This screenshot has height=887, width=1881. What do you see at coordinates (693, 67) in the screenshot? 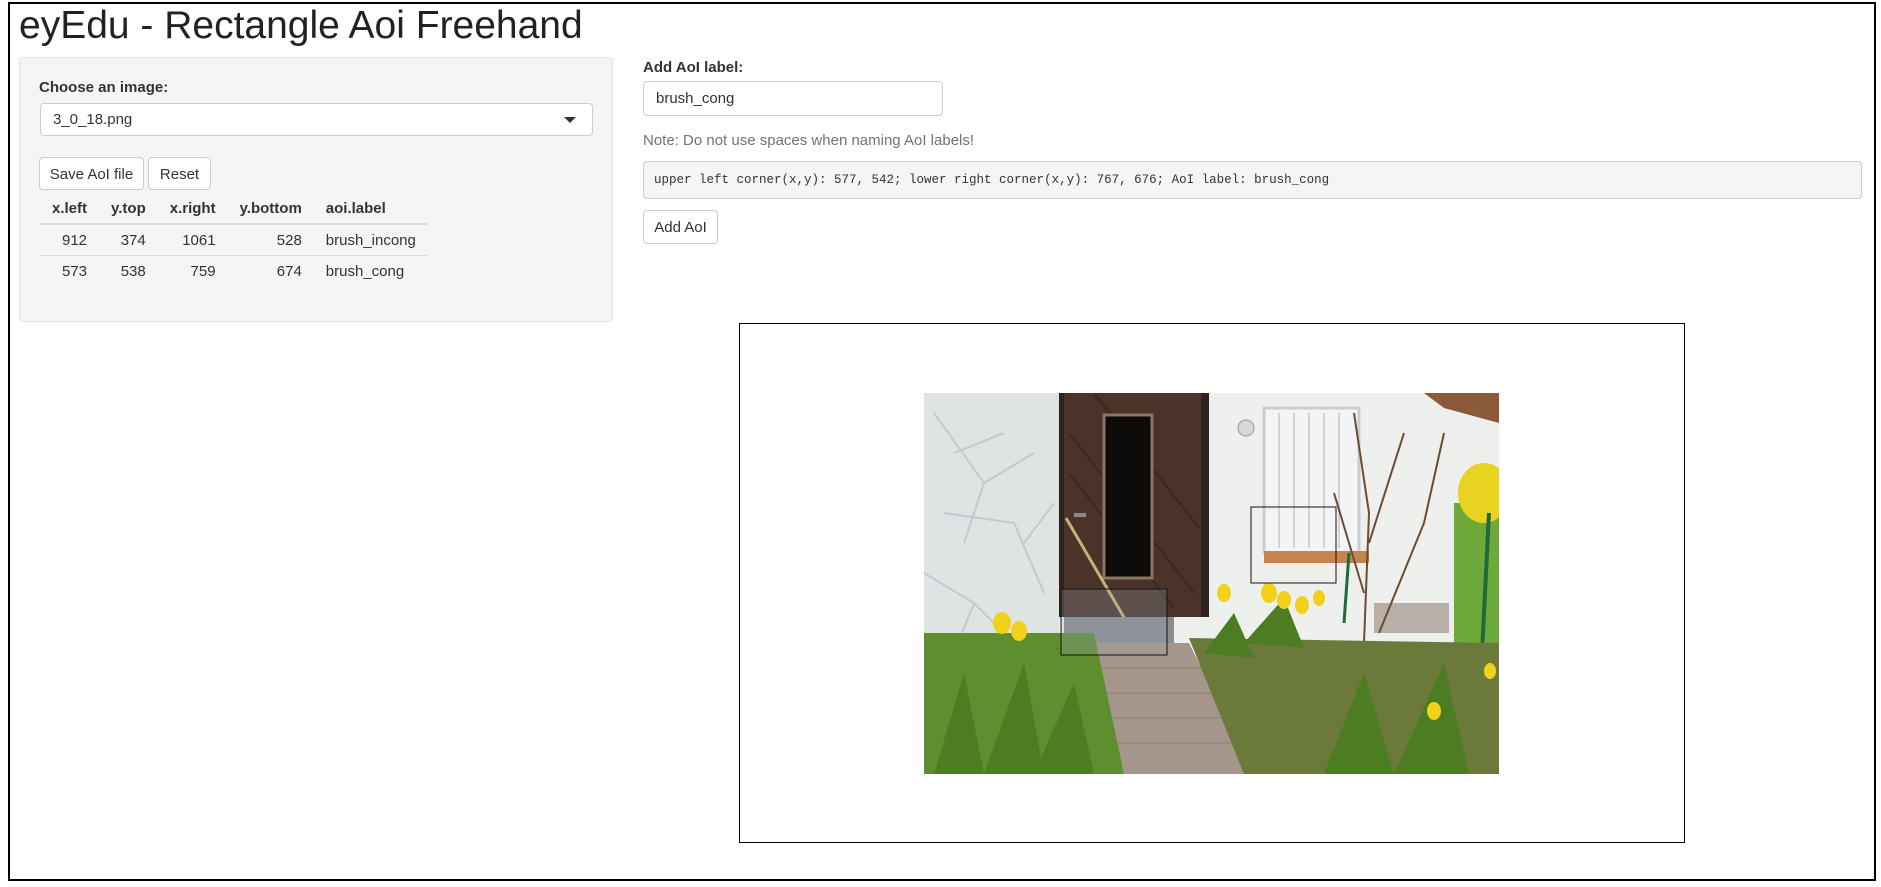
I see `add-aoi-label-heading: Add AoI label:` at bounding box center [693, 67].